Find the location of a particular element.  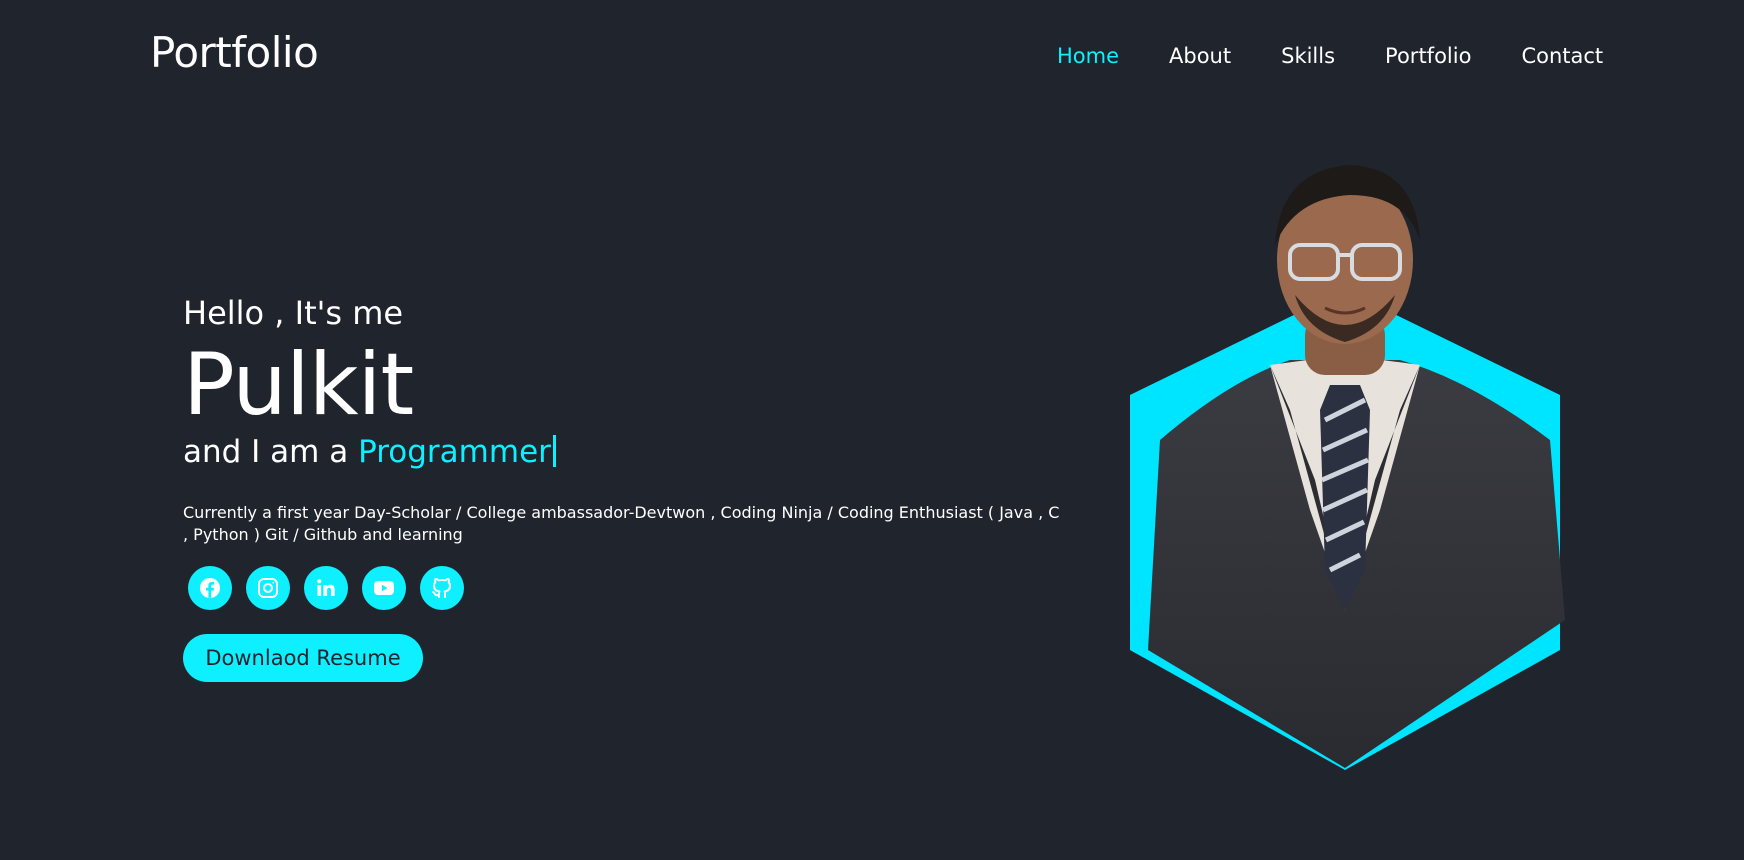

role-prefix: and I am a is located at coordinates (266, 452).